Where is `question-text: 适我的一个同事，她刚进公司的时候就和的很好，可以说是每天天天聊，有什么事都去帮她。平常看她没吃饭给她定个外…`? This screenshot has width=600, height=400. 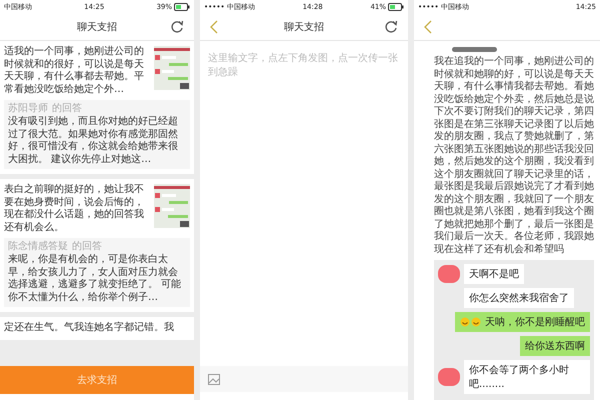 question-text: 适我的一个同事，她刚进公司的时候就和的很好，可以说是每天天天聊，有什么事都去帮她。平常看她没吃饭给她定个外… is located at coordinates (77, 71).